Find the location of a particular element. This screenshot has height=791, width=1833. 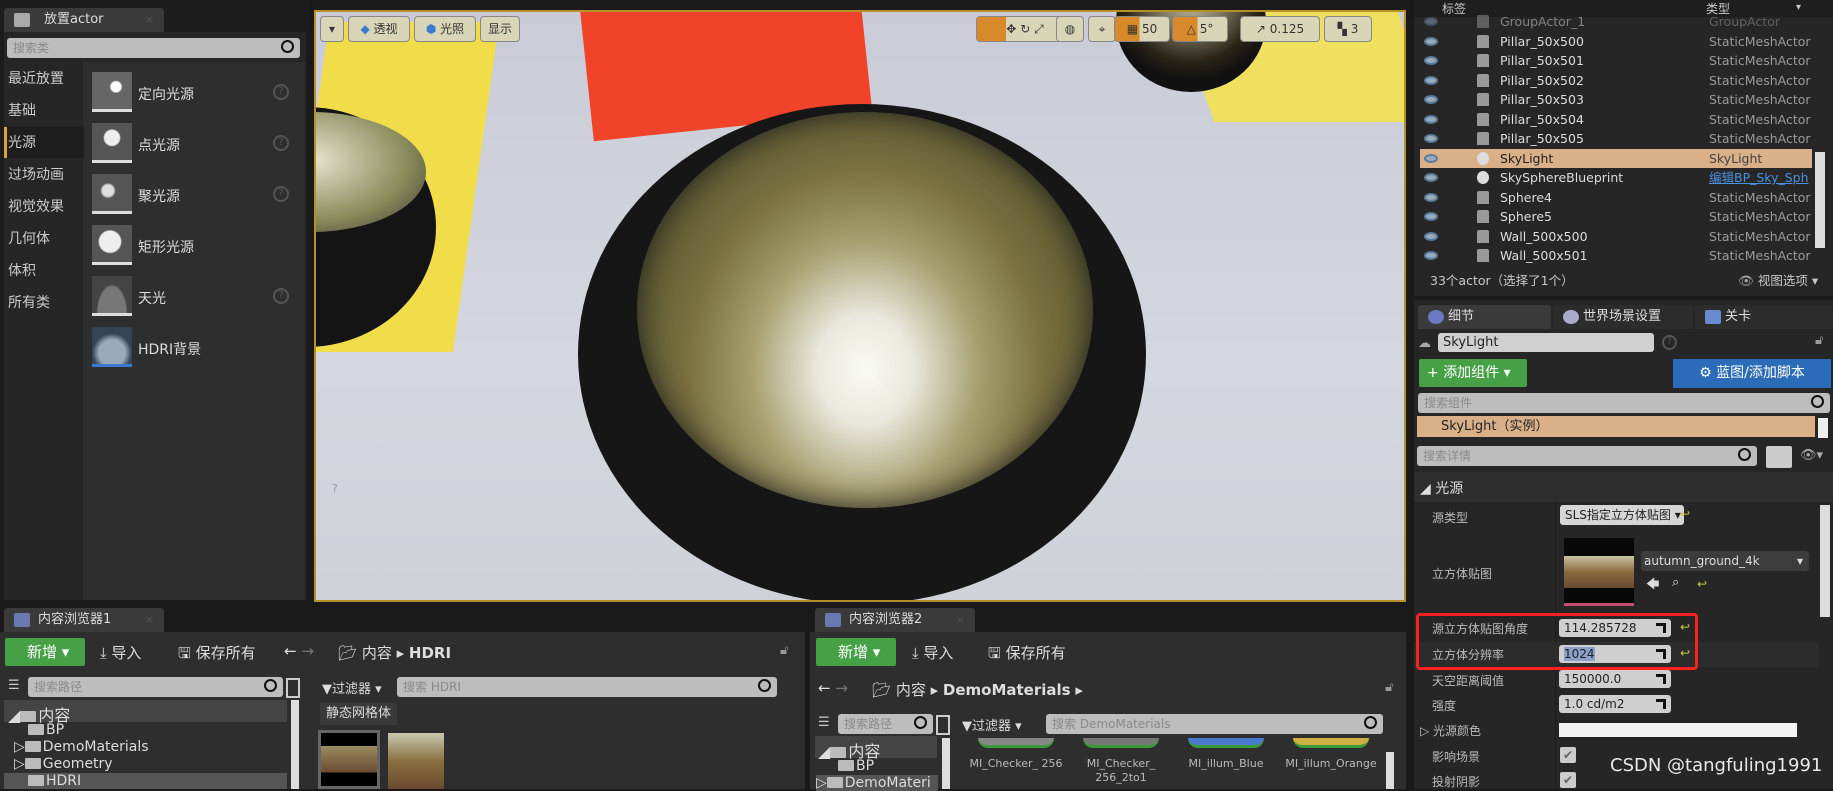

move-icon: ✥ is located at coordinates (1011, 29).